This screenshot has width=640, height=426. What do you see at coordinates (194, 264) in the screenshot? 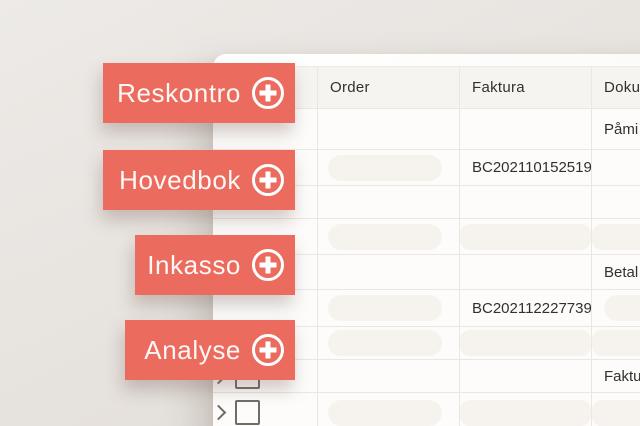
I see `inkasso-label: Inkasso` at bounding box center [194, 264].